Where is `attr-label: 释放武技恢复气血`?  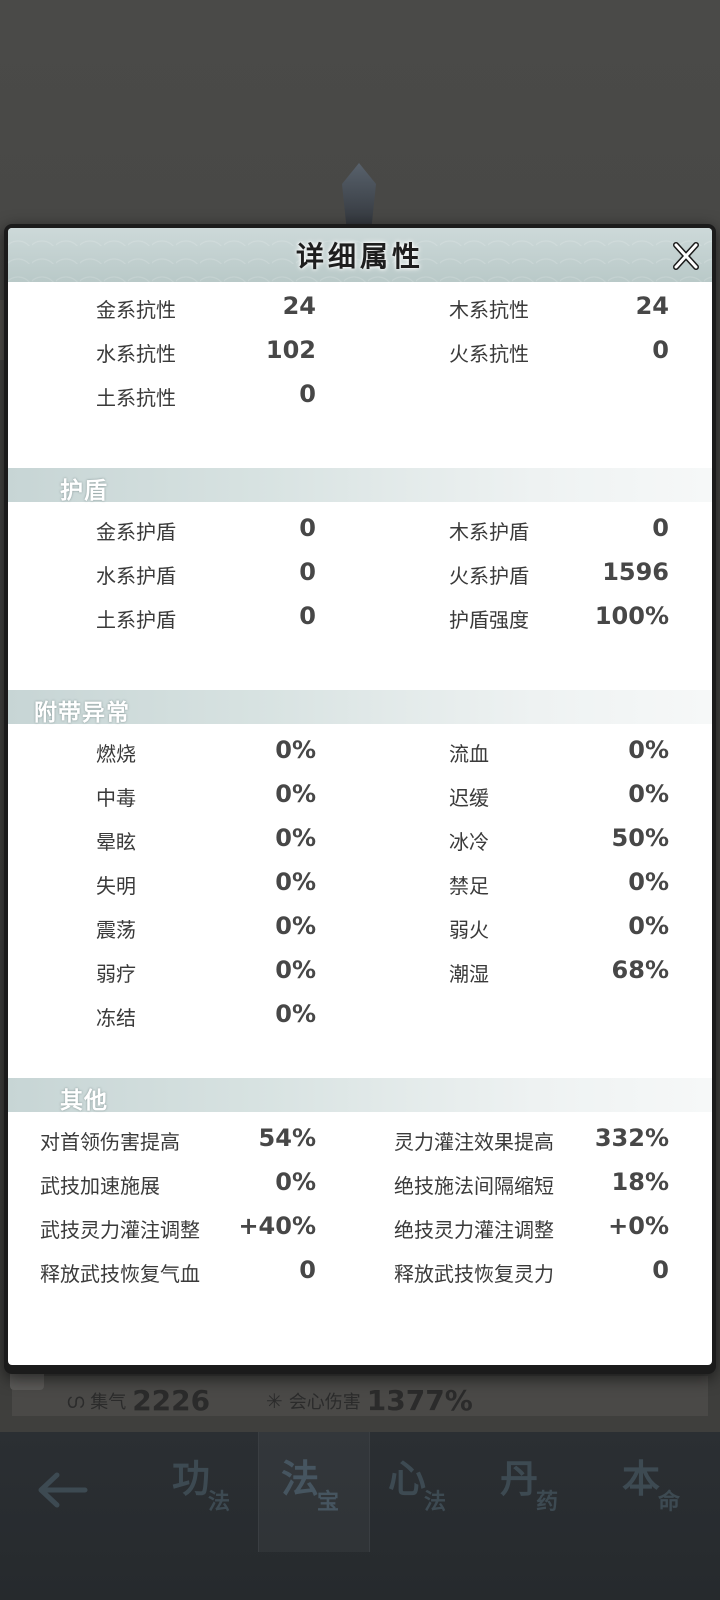 attr-label: 释放武技恢复气血 is located at coordinates (120, 1274).